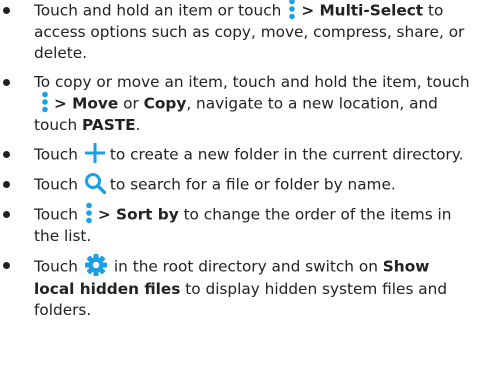 This screenshot has height=374, width=481. What do you see at coordinates (362, 10) in the screenshot?
I see `menu-path: > Multi-Select` at bounding box center [362, 10].